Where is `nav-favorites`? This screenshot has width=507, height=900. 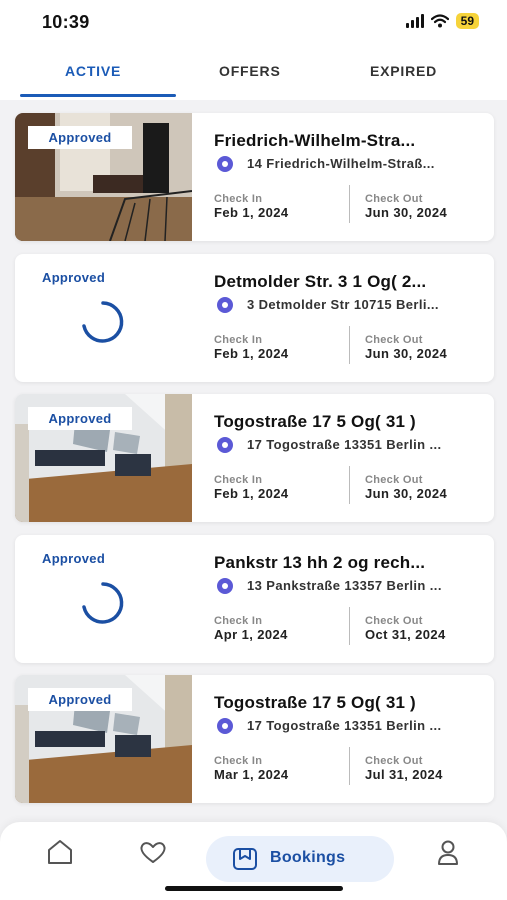
nav-favorites is located at coordinates (153, 853).